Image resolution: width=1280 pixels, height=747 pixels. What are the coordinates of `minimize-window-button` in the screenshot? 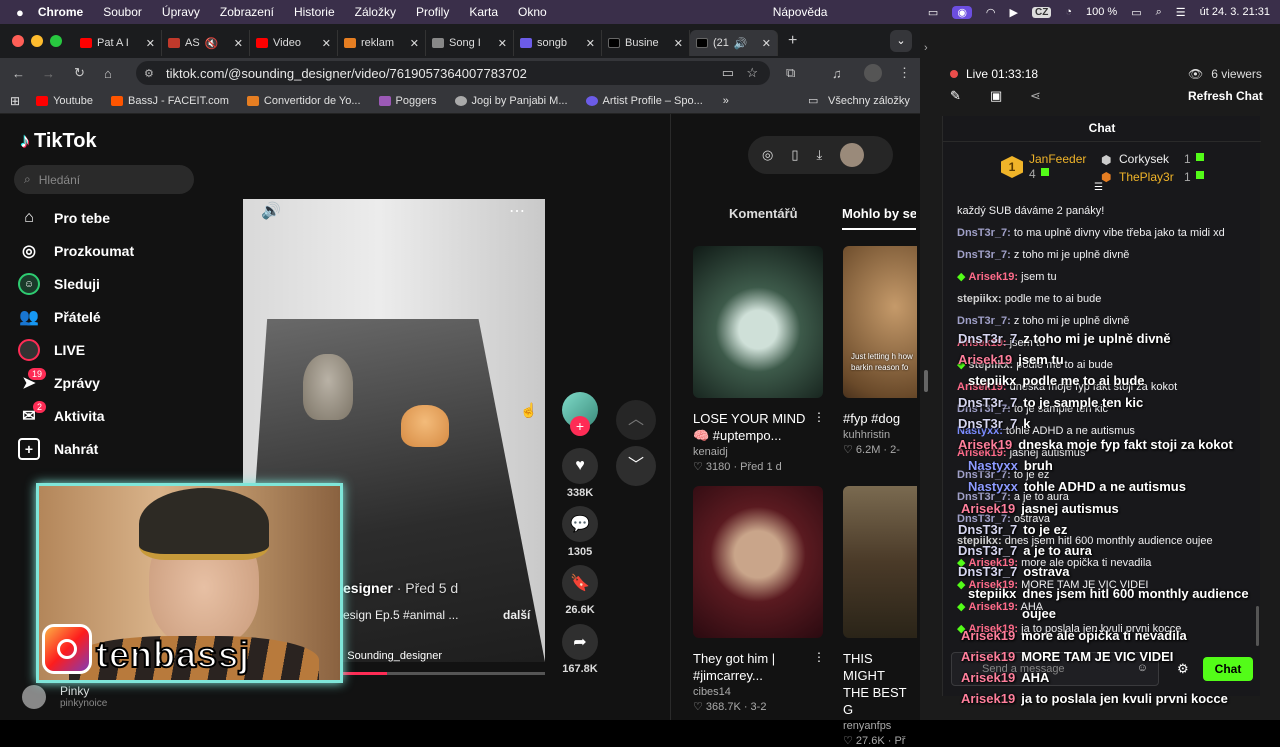 It's located at (37, 41).